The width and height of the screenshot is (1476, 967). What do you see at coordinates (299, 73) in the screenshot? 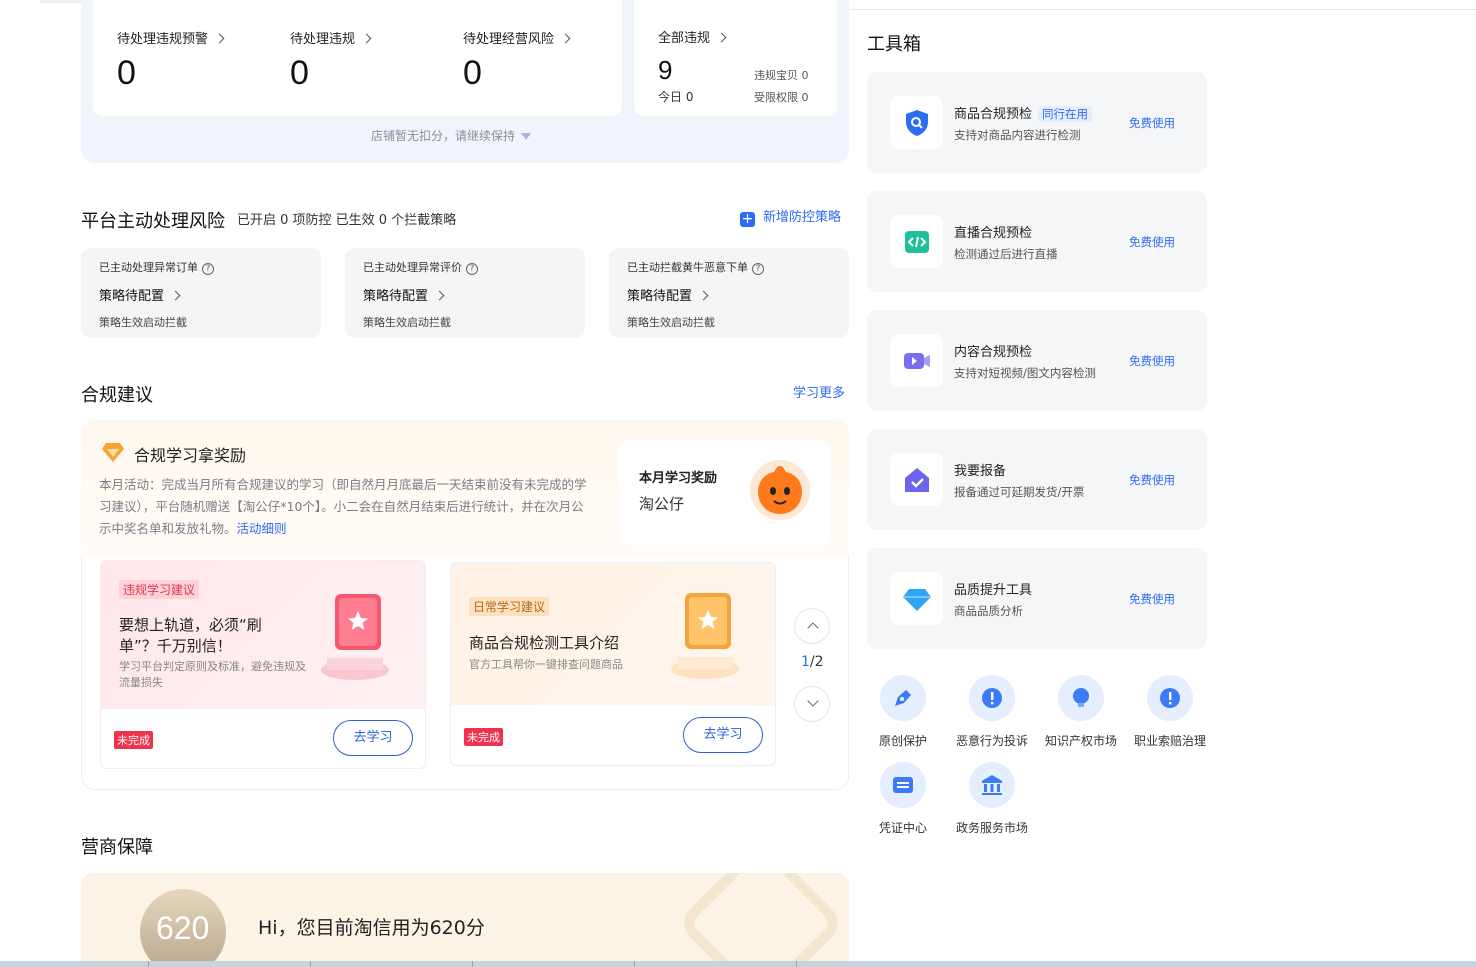
I see `pending-violation-count: 0` at bounding box center [299, 73].